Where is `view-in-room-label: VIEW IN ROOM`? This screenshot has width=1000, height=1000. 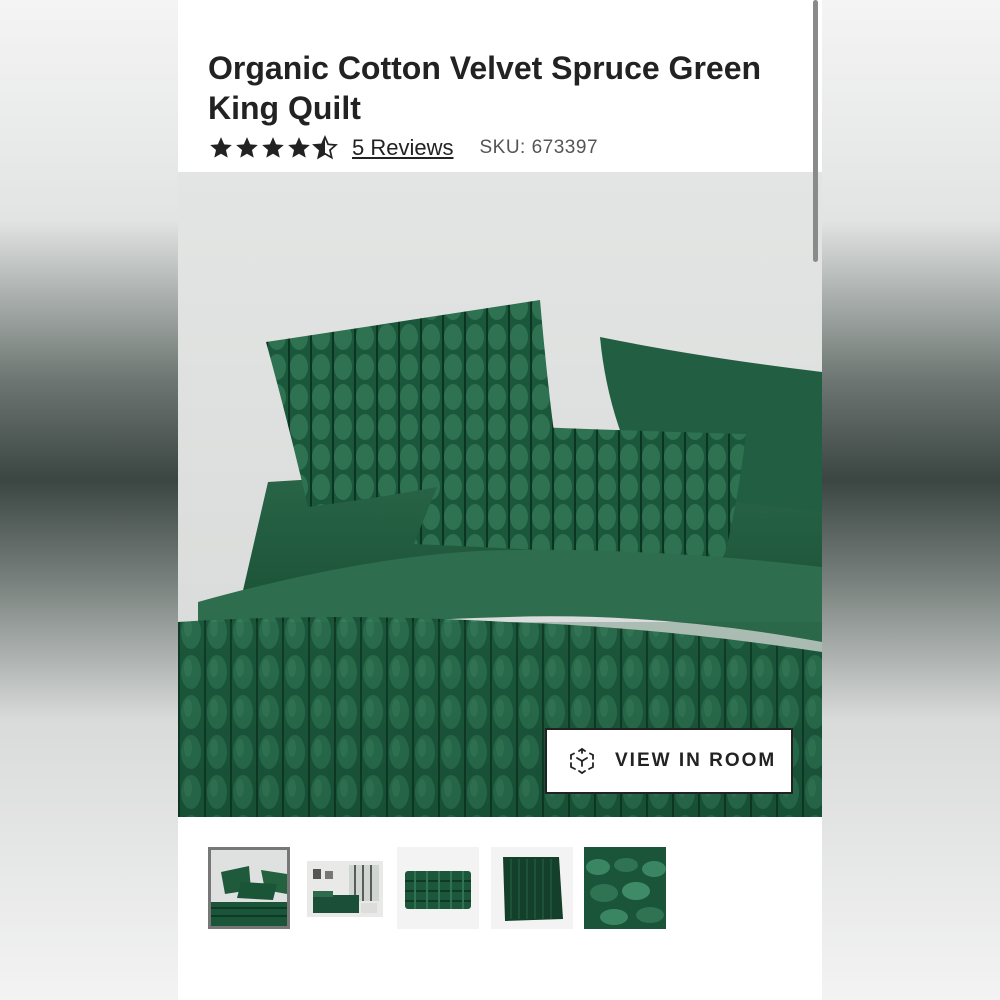
view-in-room-label: VIEW IN ROOM is located at coordinates (696, 760).